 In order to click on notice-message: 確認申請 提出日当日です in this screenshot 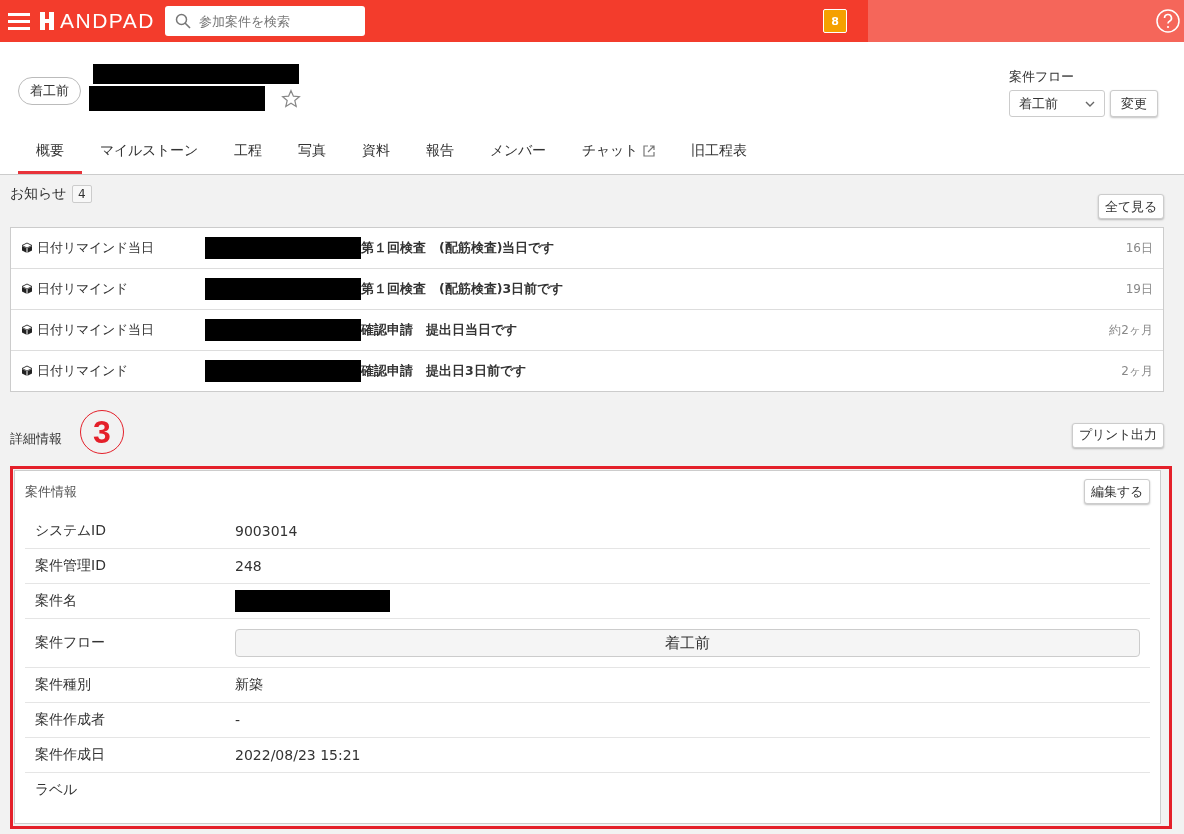, I will do `click(439, 330)`.